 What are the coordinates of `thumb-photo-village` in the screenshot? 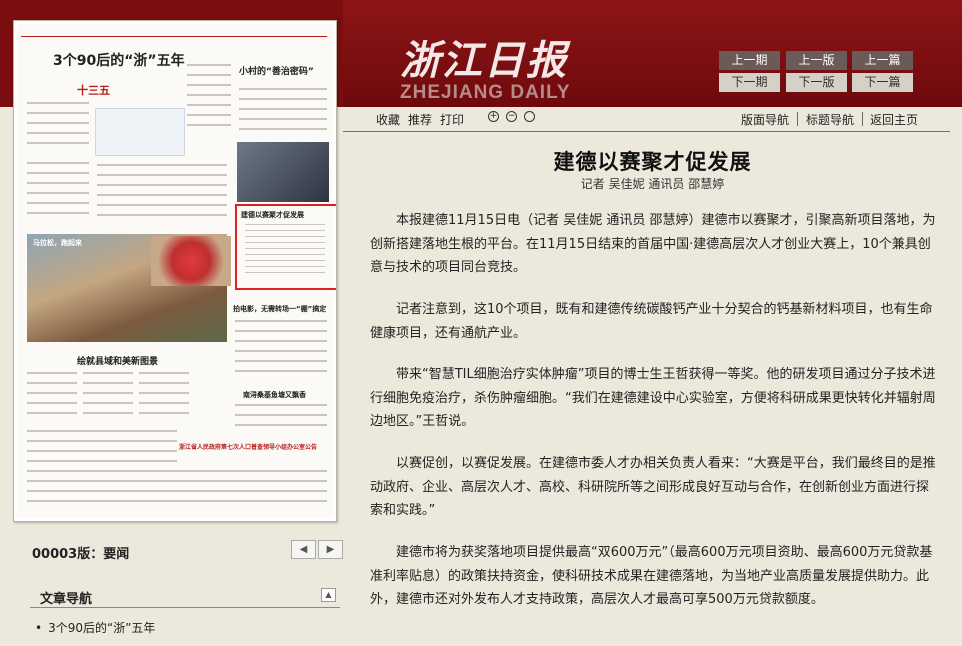 It's located at (283, 172).